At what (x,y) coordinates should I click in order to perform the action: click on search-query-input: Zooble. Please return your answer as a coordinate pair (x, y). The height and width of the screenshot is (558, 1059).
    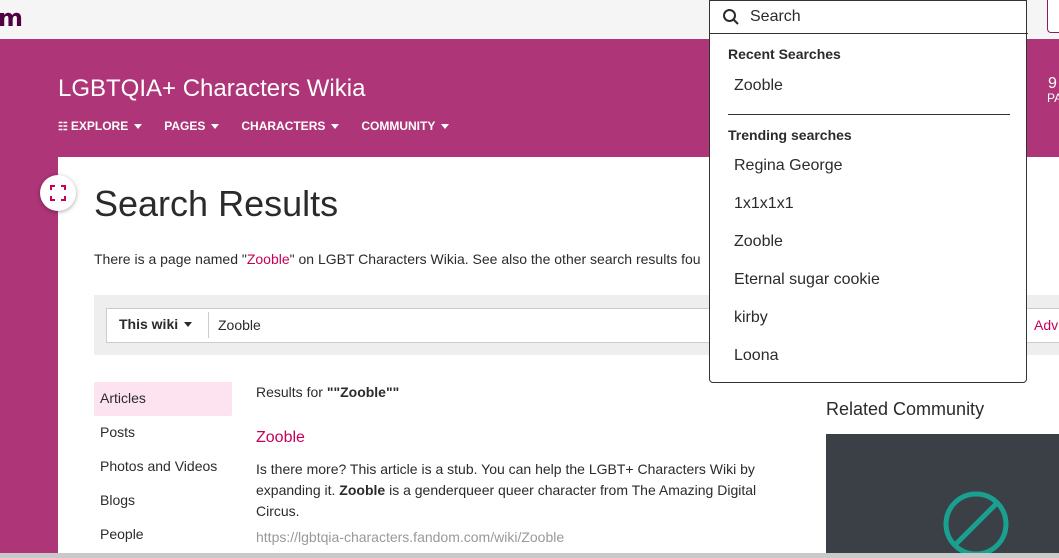
    Looking at the image, I should click on (239, 325).